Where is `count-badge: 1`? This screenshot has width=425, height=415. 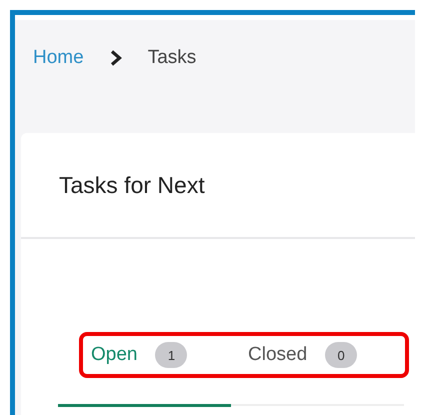
count-badge: 1 is located at coordinates (171, 355).